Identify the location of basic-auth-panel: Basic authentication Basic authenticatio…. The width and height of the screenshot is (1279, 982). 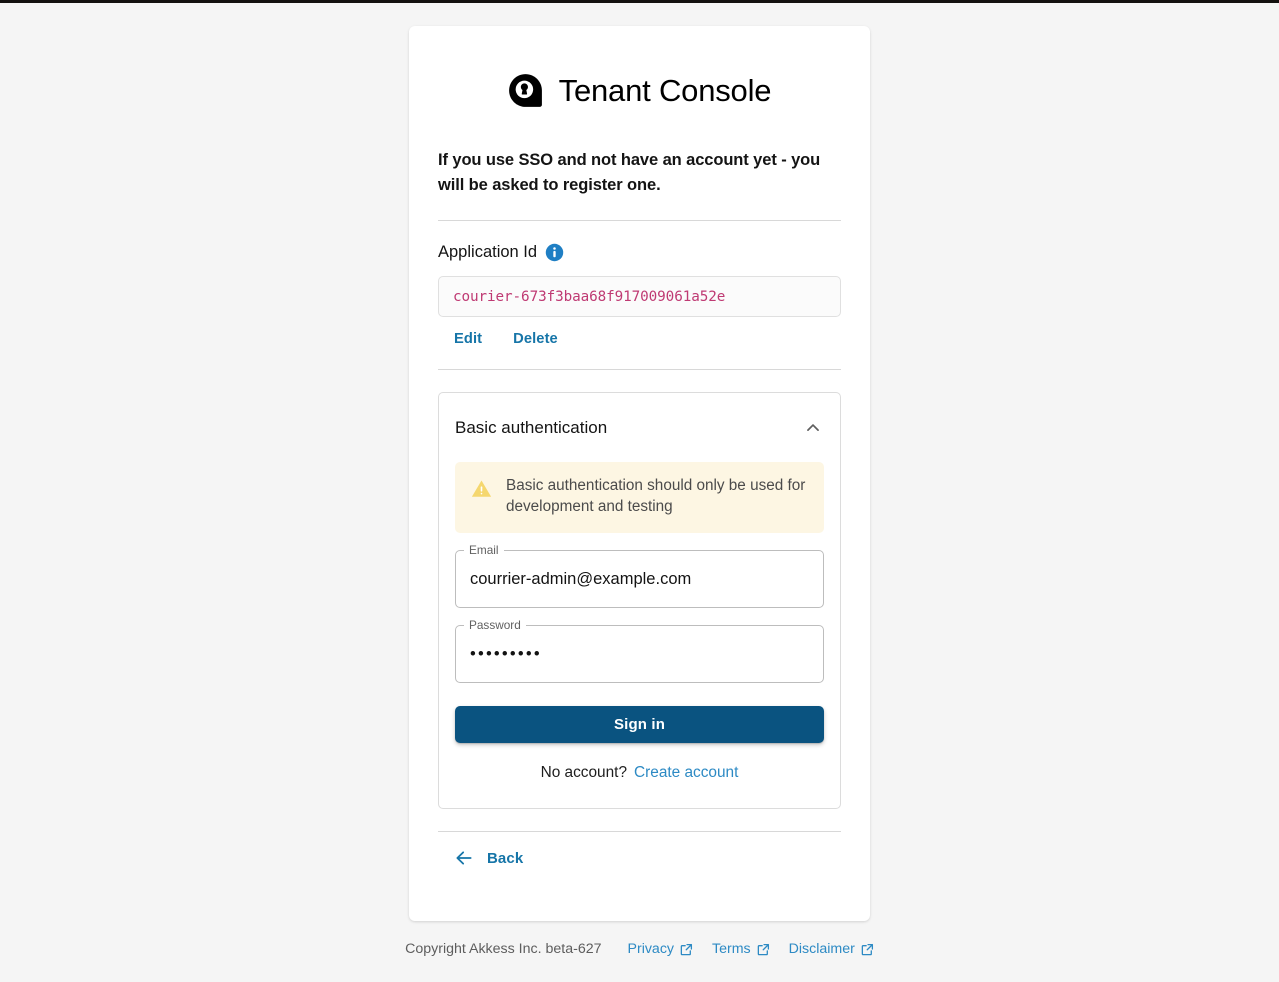
(639, 601).